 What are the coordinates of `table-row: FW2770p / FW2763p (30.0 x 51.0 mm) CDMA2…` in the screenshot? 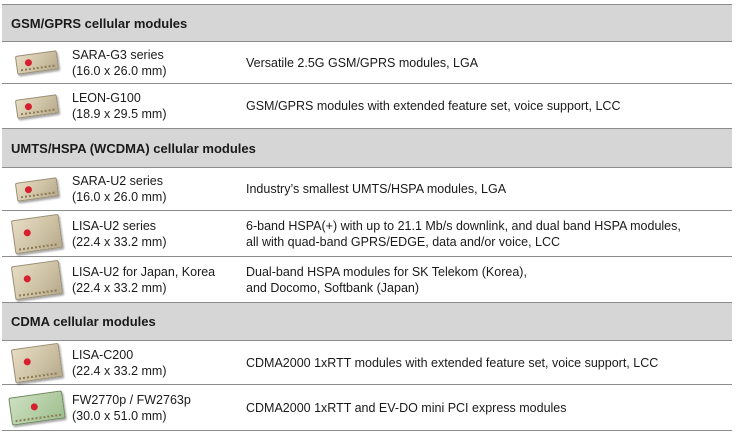 It's located at (367, 408).